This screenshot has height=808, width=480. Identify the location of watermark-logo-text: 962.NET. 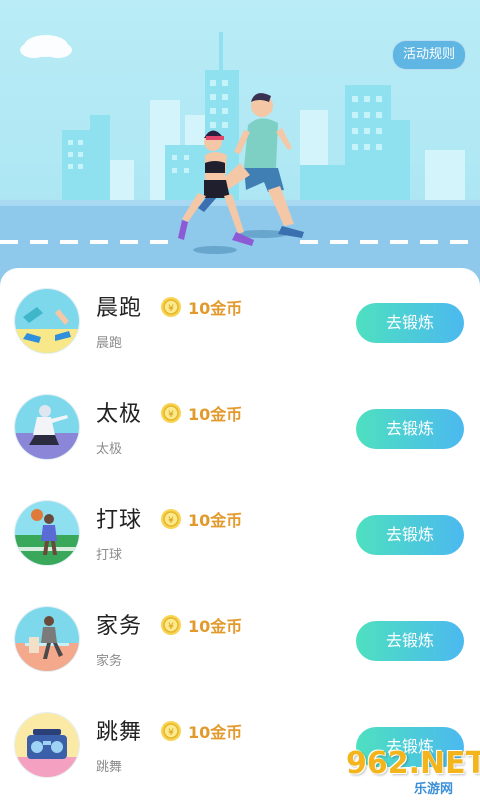
(413, 763).